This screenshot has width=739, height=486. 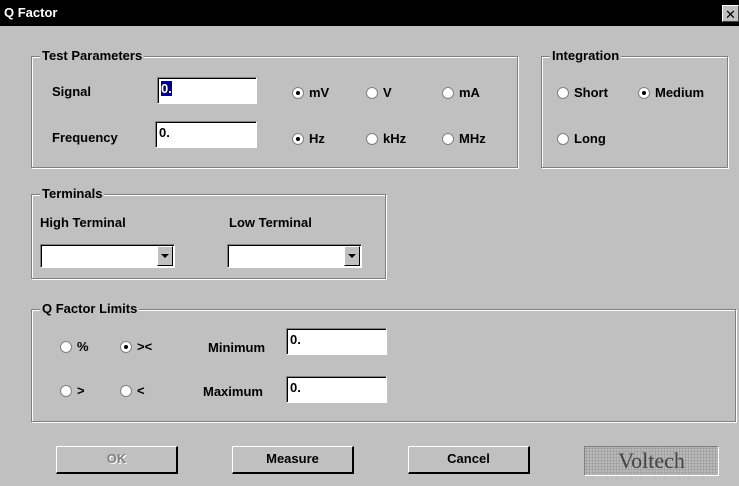 What do you see at coordinates (387, 92) in the screenshot?
I see `radio-label: V` at bounding box center [387, 92].